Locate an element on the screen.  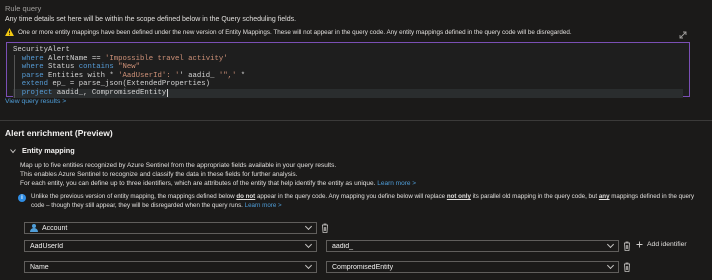
identifier-value: Name is located at coordinates (39, 267).